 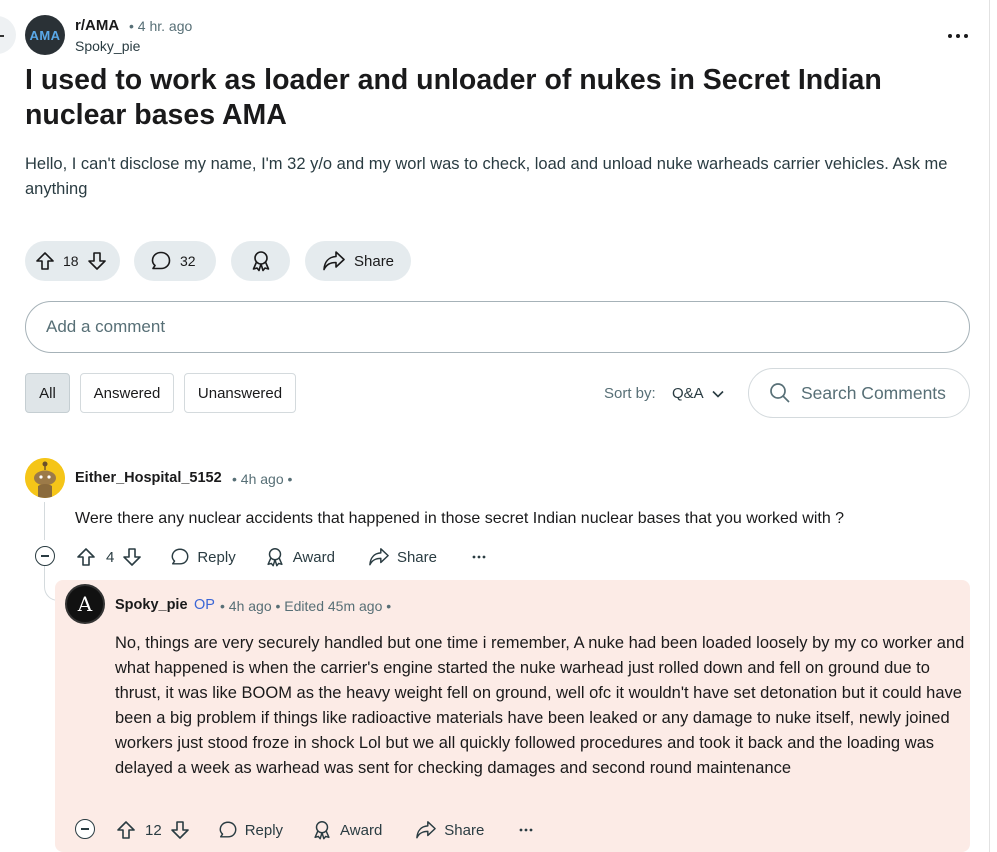 What do you see at coordinates (151, 605) in the screenshot?
I see `comment-author-link: Spoky_pie` at bounding box center [151, 605].